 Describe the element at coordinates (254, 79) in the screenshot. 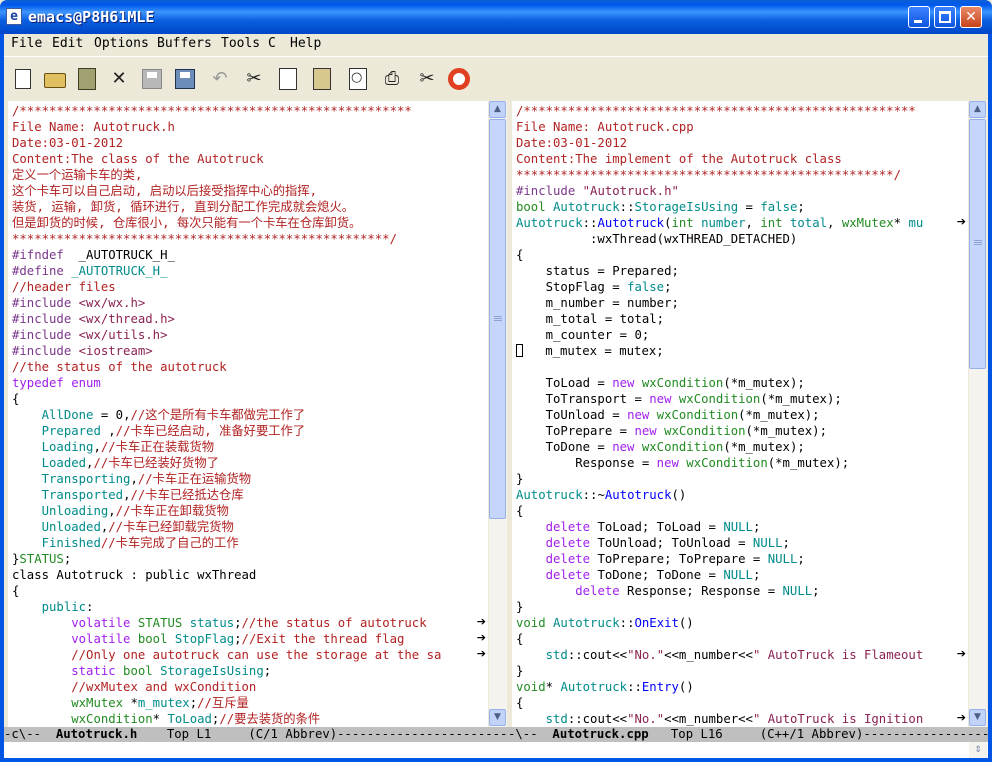

I see `cut-icon: ✂` at that location.